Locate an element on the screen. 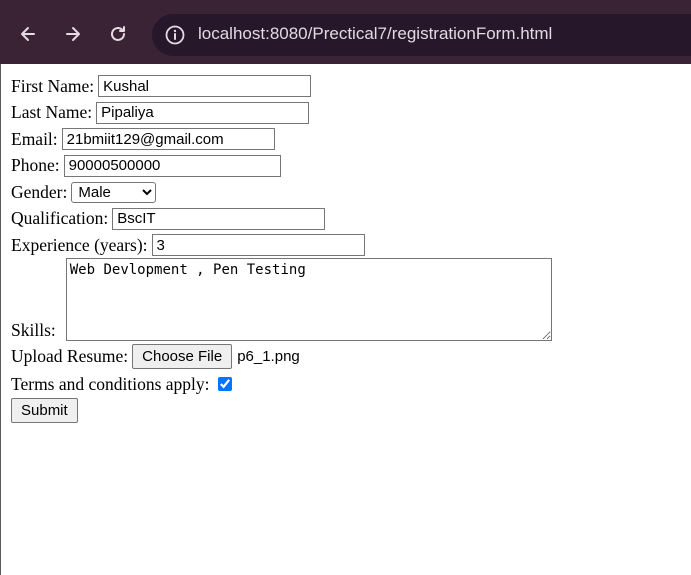 This screenshot has width=691, height=575. first-name-row: First Name: is located at coordinates (281, 86).